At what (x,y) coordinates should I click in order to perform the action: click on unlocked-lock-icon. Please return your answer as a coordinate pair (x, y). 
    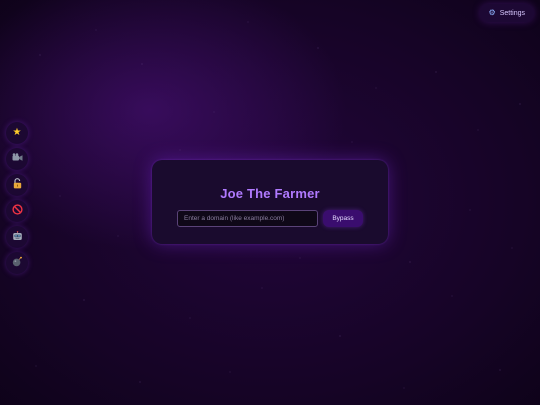
    Looking at the image, I should click on (17, 185).